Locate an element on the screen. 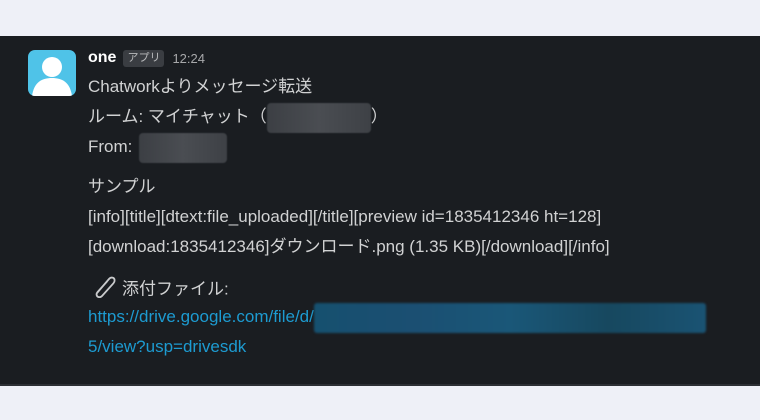 This screenshot has width=760, height=420. link-line-2: 5/view?usp=drivesdk is located at coordinates (424, 347).